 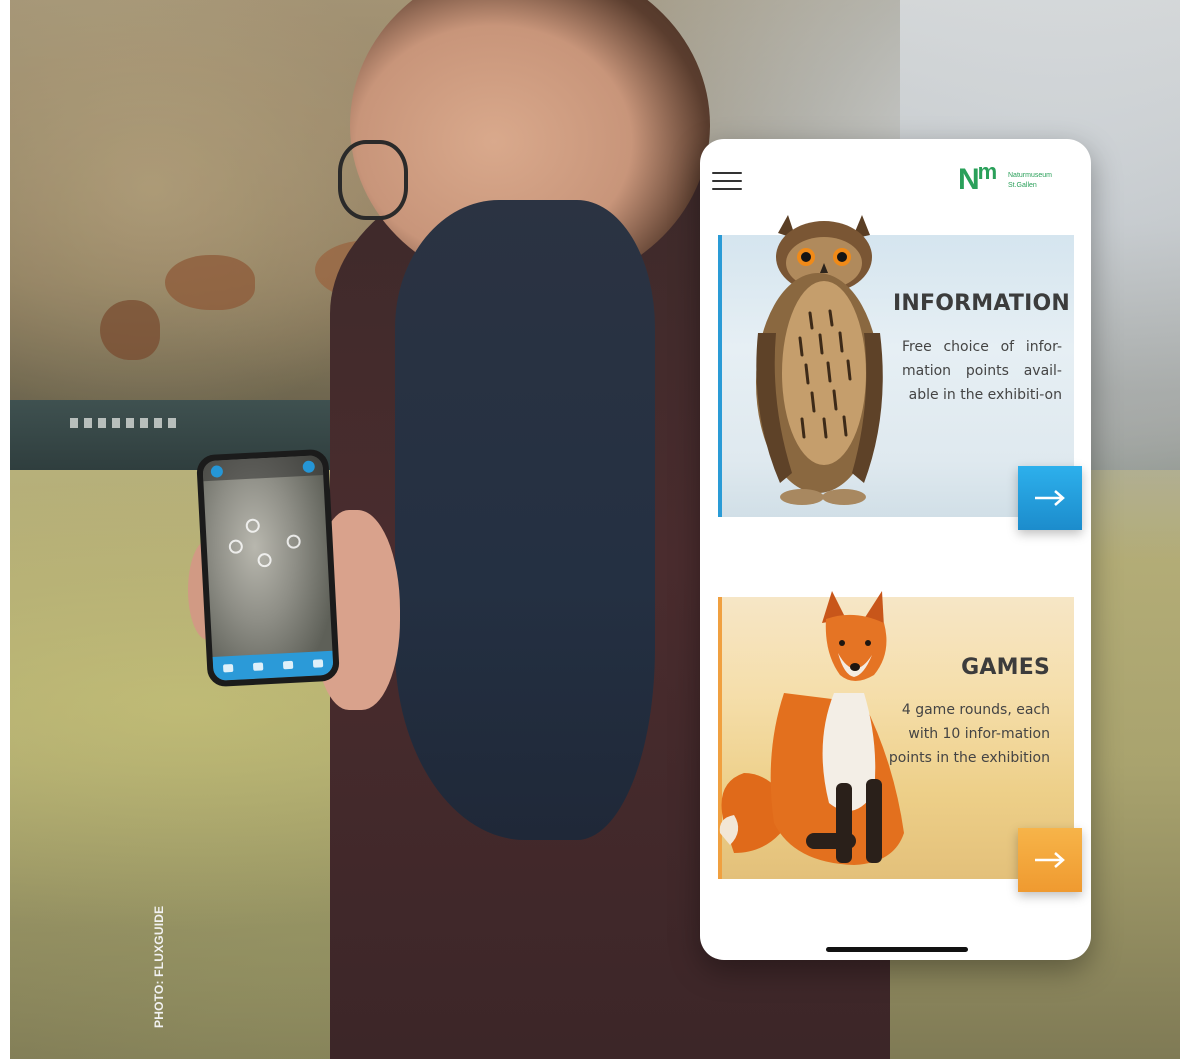 What do you see at coordinates (125, 423) in the screenshot?
I see `ledge-lights` at bounding box center [125, 423].